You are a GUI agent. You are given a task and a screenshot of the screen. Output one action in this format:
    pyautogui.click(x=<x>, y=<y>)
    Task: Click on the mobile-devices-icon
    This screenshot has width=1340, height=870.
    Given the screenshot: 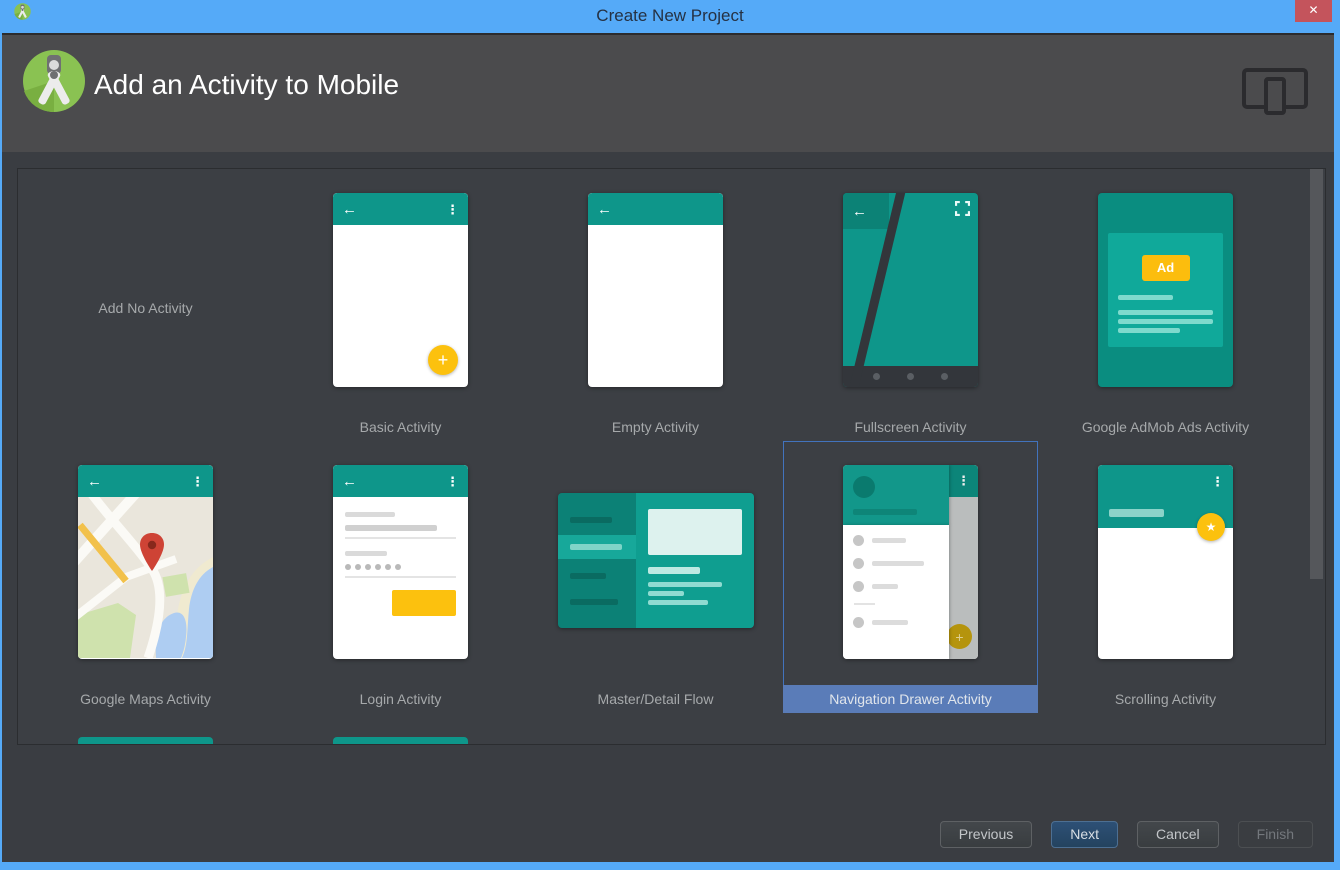 What is the action you would take?
    pyautogui.click(x=1275, y=94)
    